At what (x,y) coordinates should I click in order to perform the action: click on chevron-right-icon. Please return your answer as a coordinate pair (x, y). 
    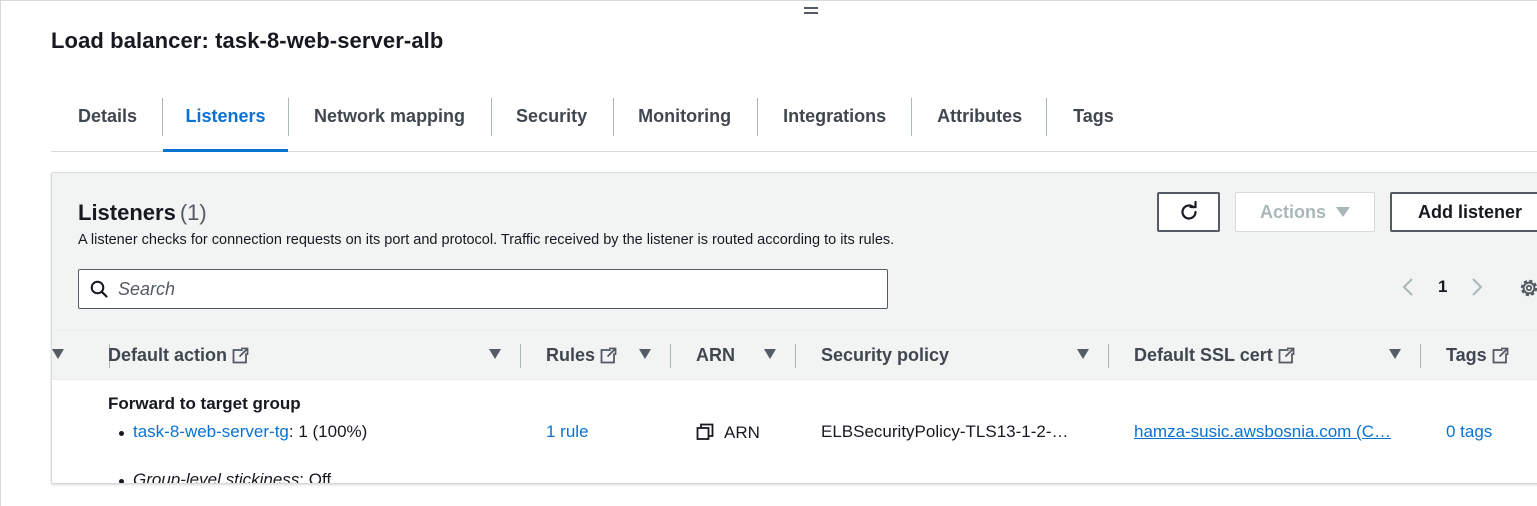
    Looking at the image, I should click on (1477, 287).